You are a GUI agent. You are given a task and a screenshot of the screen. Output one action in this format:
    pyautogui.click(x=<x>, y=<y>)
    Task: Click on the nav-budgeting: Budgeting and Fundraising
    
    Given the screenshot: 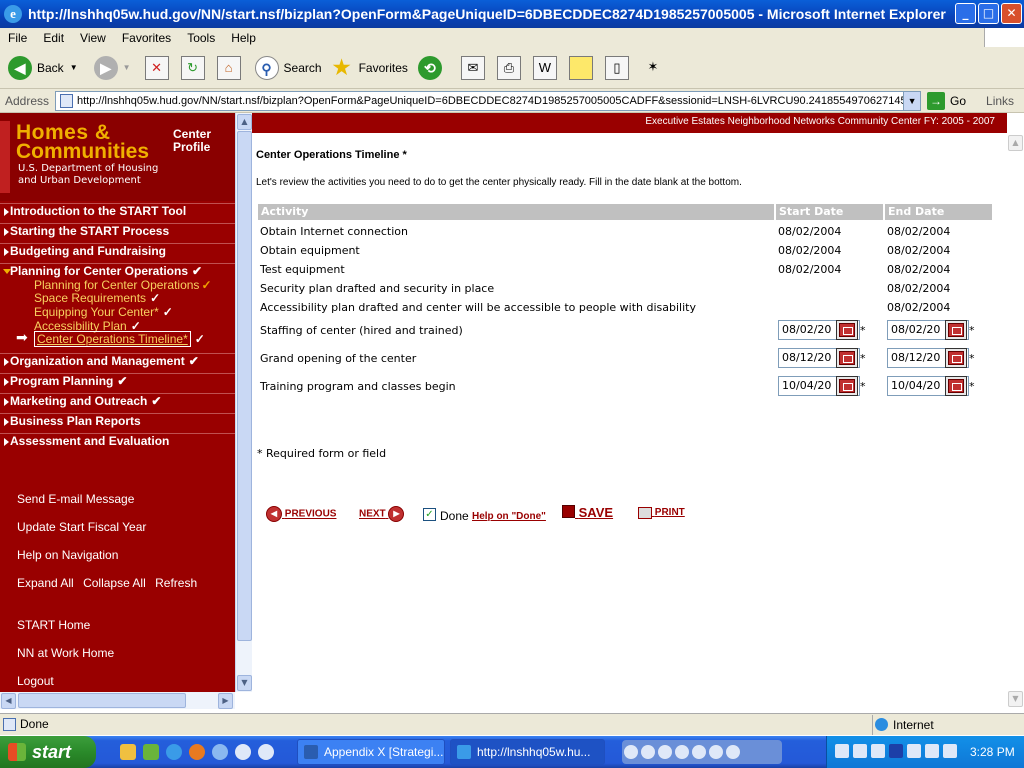 What is the action you would take?
    pyautogui.click(x=83, y=251)
    